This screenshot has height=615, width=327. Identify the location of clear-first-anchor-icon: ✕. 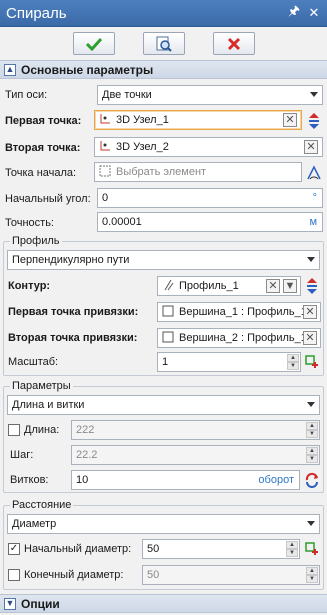
(310, 312).